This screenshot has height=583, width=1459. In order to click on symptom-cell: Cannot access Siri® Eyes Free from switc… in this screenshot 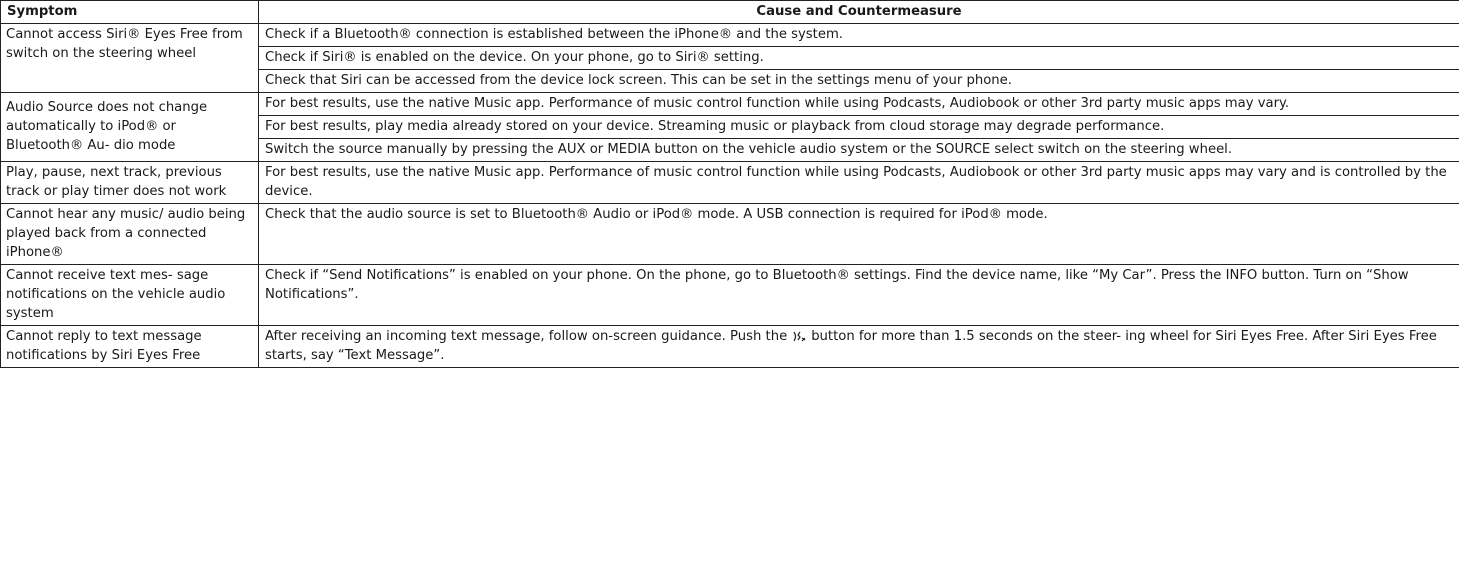, I will do `click(129, 58)`.